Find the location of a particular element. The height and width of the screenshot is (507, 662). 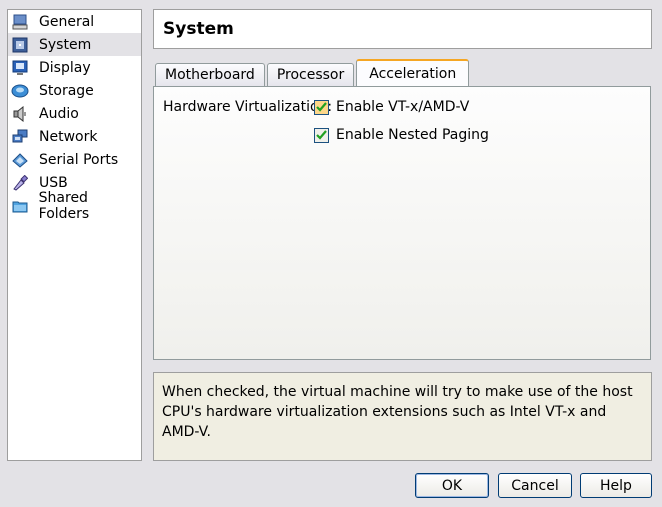

enable-nested-paging-option: Enable Nested Paging is located at coordinates (401, 135).